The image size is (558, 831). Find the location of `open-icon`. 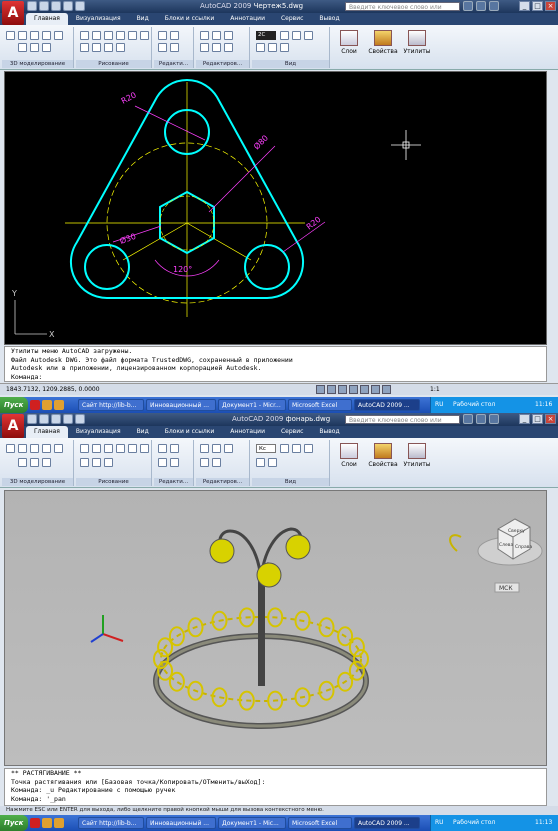

open-icon is located at coordinates (44, 6).